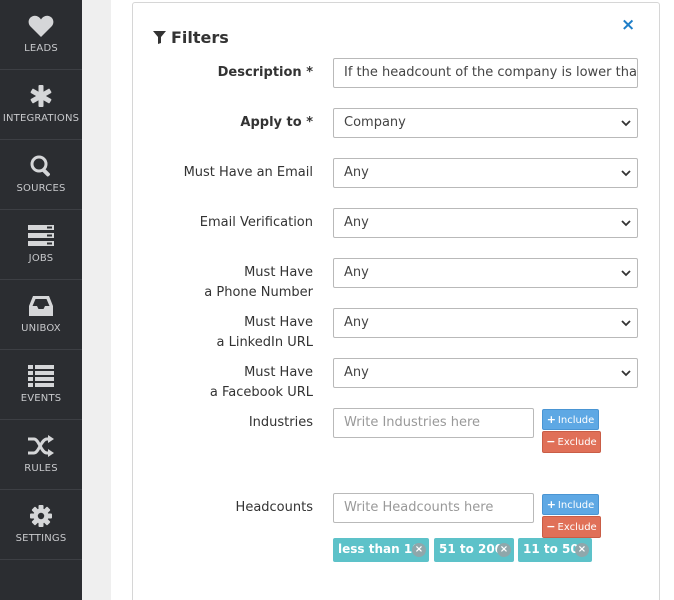 The width and height of the screenshot is (674, 600). What do you see at coordinates (41, 538) in the screenshot?
I see `sidebar-item-label: SETTINGS` at bounding box center [41, 538].